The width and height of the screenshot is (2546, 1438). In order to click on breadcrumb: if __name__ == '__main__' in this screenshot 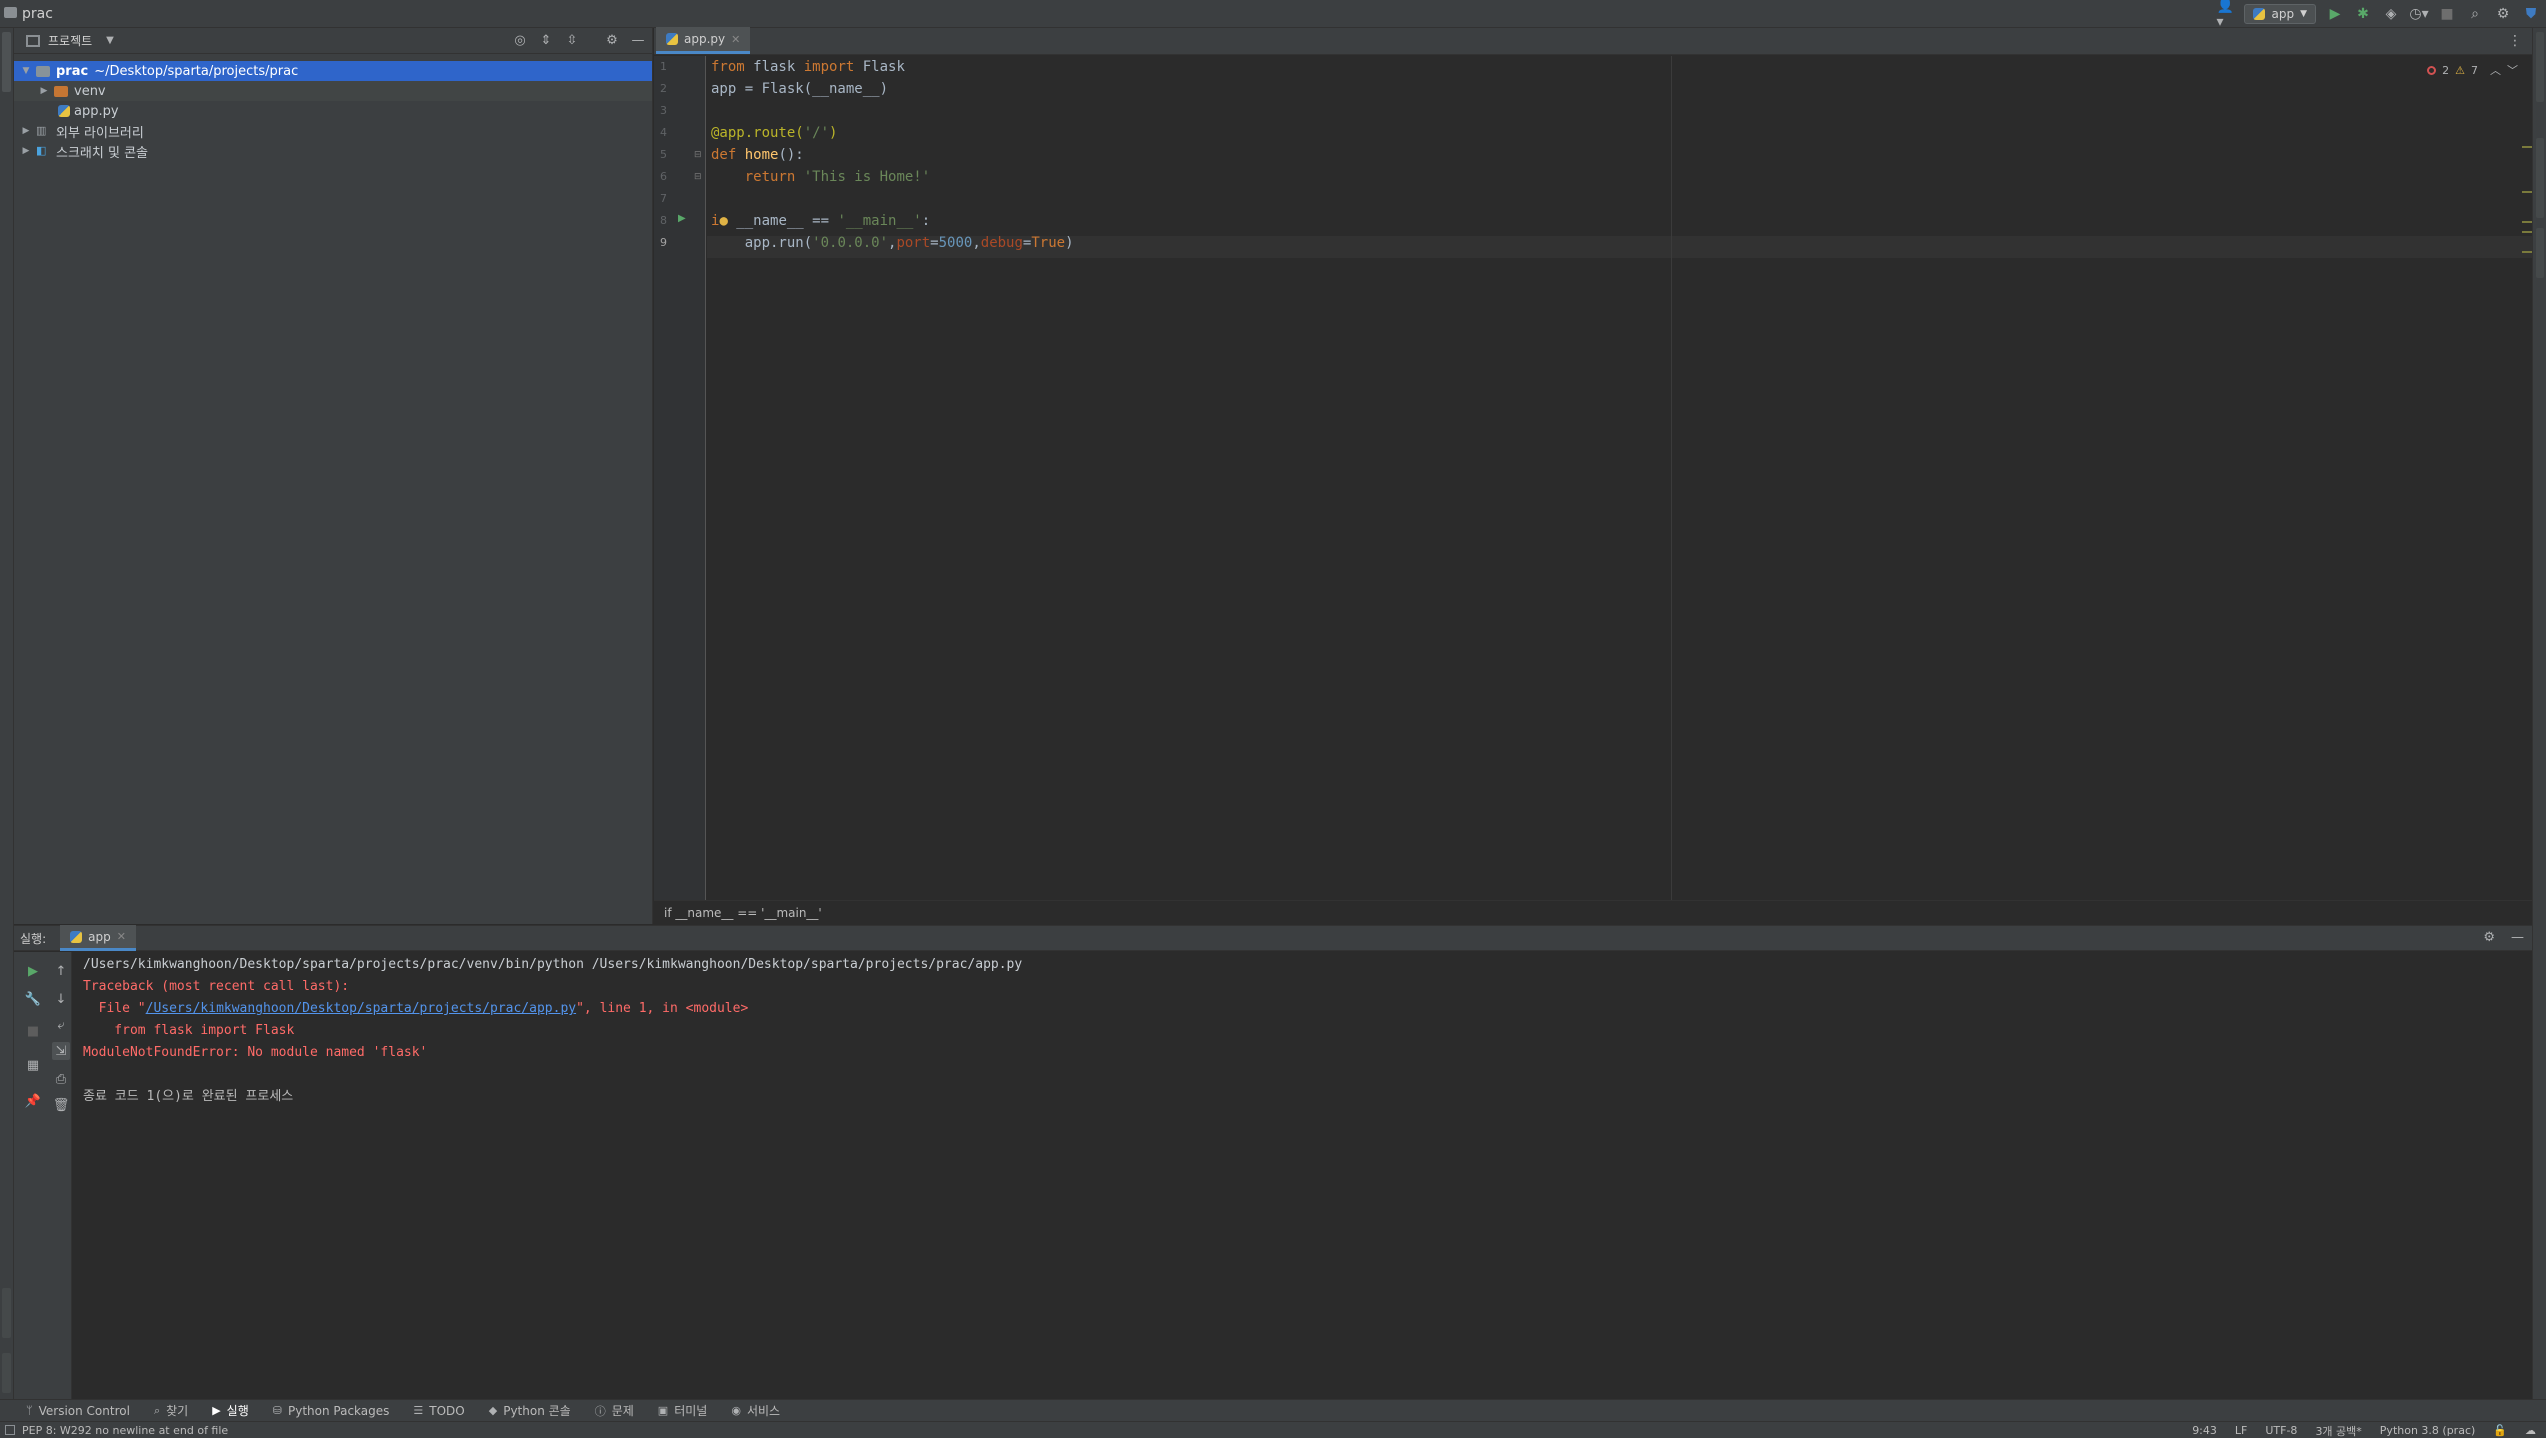, I will do `click(1593, 912)`.